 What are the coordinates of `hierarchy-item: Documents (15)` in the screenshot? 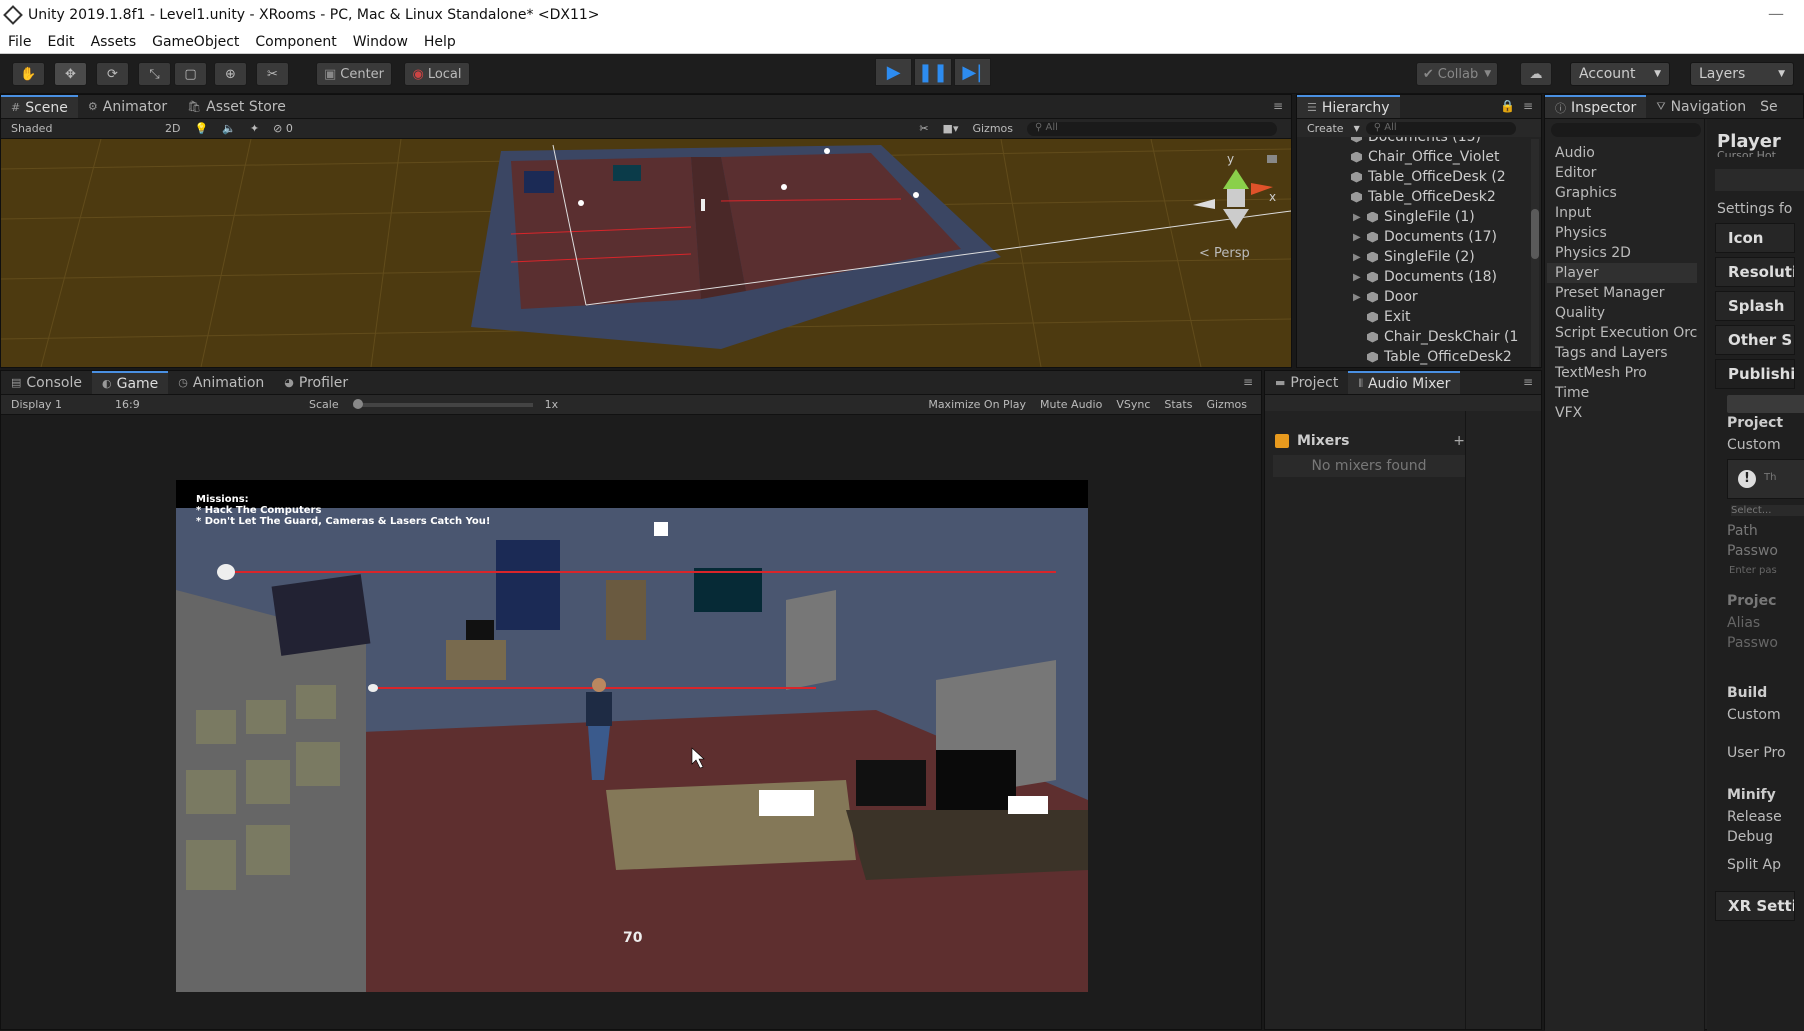 It's located at (1416, 142).